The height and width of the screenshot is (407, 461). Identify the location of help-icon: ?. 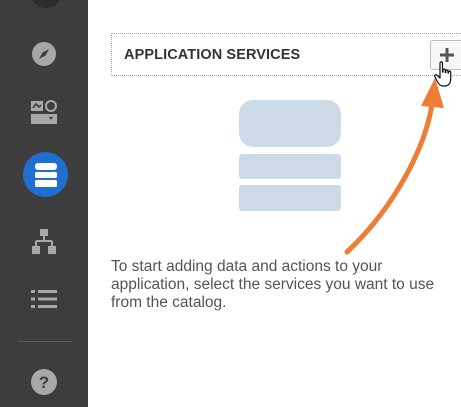
(44, 382).